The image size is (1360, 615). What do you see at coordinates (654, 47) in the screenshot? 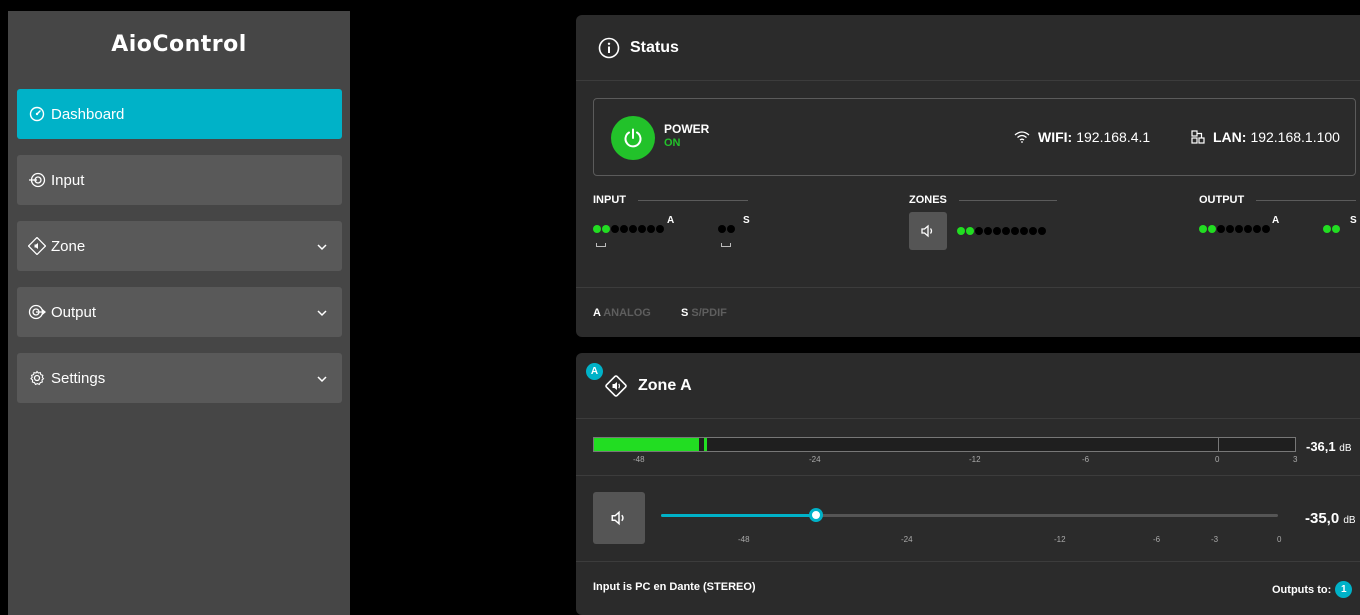
I see `status-title: Status` at bounding box center [654, 47].